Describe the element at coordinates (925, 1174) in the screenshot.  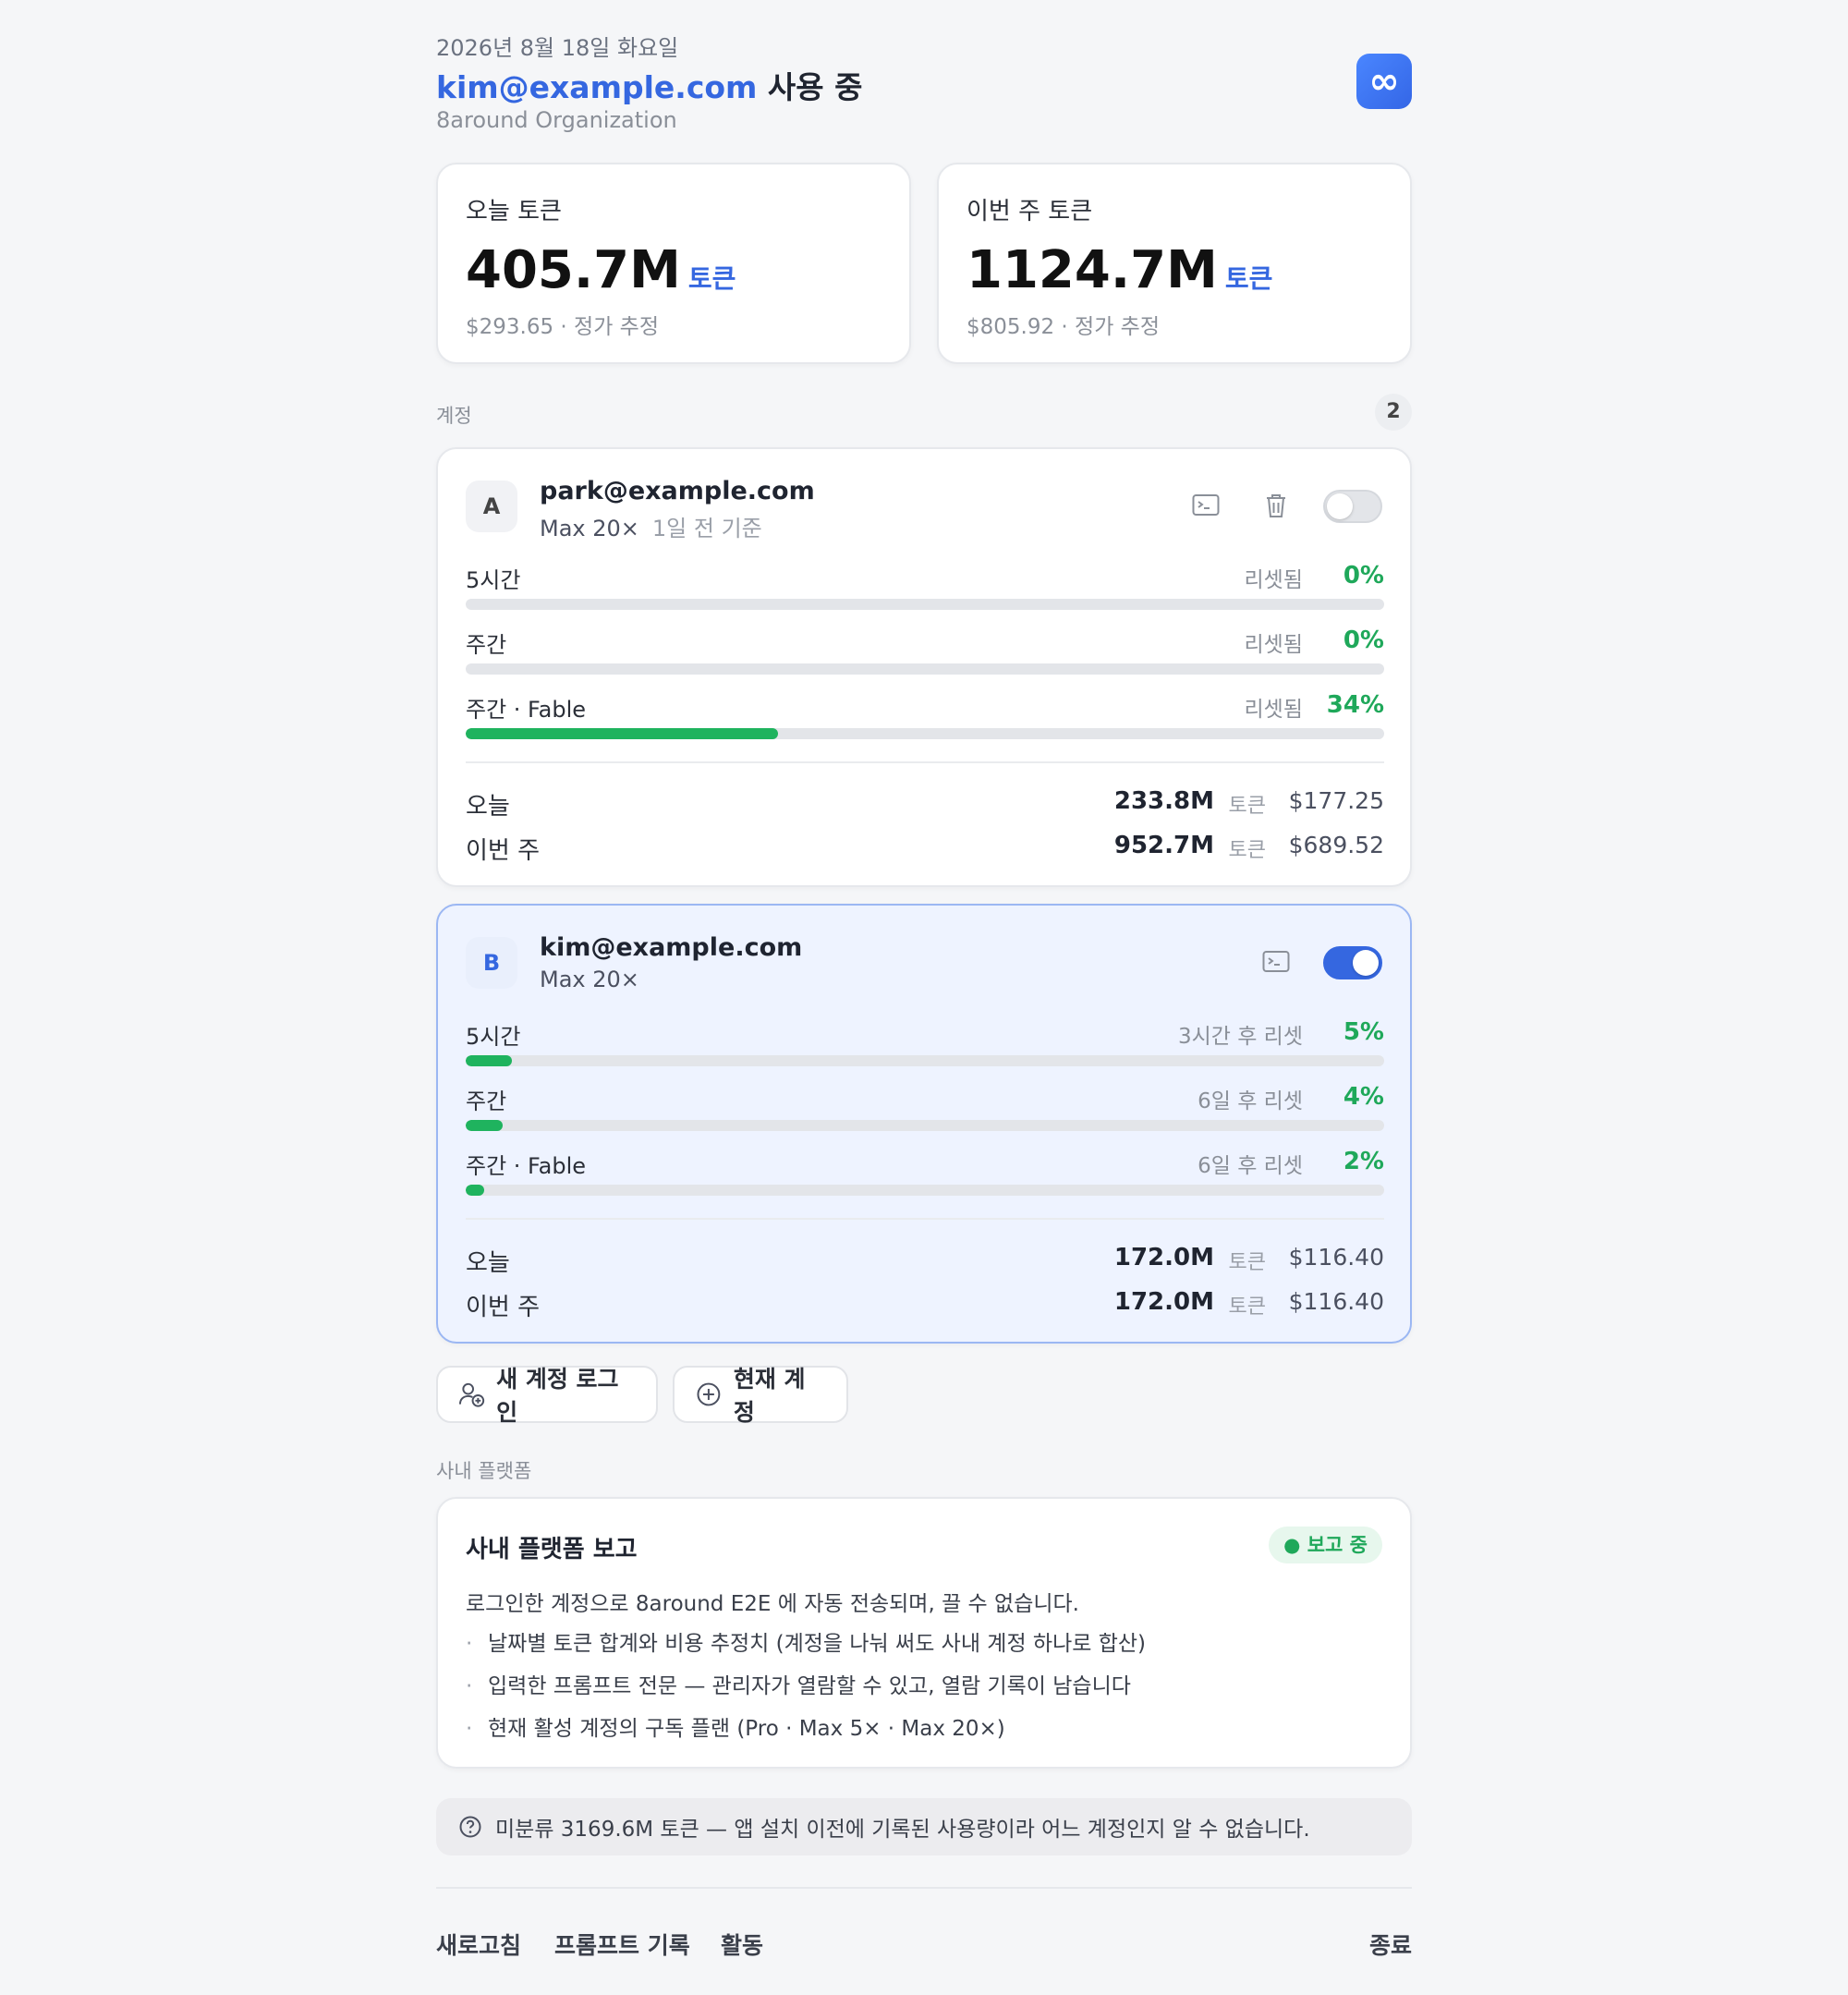
I see `limit-weekly-fable: 주간 · Fable 6일 후 리셋 2%` at that location.